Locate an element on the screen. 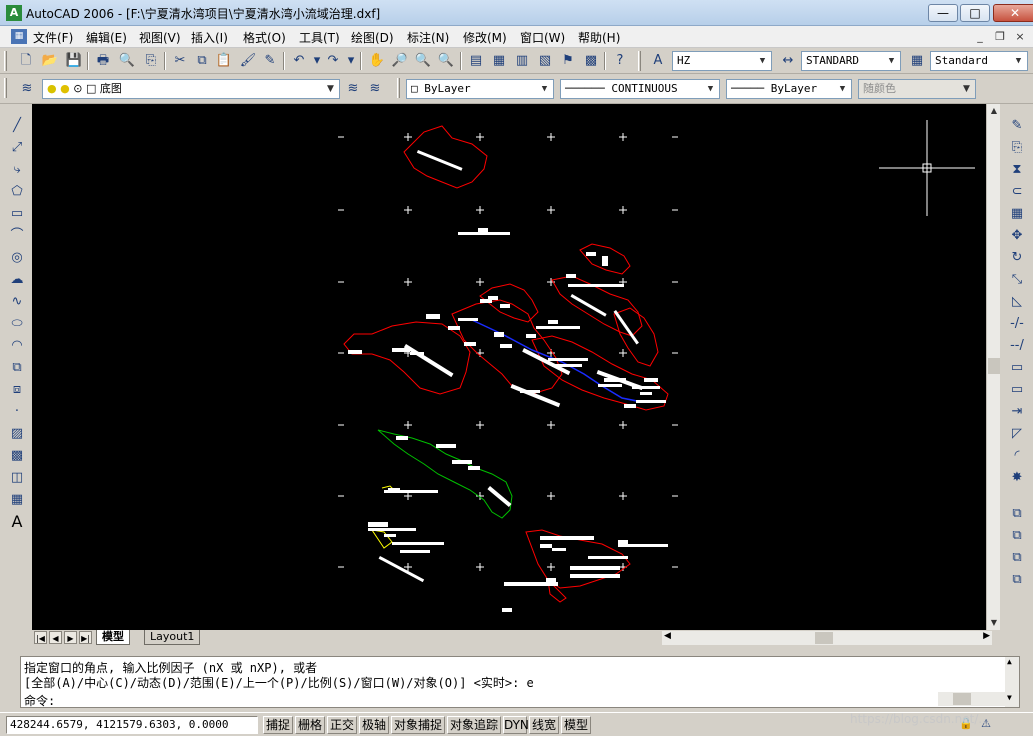 This screenshot has width=1033, height=736. color-combo: □ ByLayer ▼ is located at coordinates (480, 89).